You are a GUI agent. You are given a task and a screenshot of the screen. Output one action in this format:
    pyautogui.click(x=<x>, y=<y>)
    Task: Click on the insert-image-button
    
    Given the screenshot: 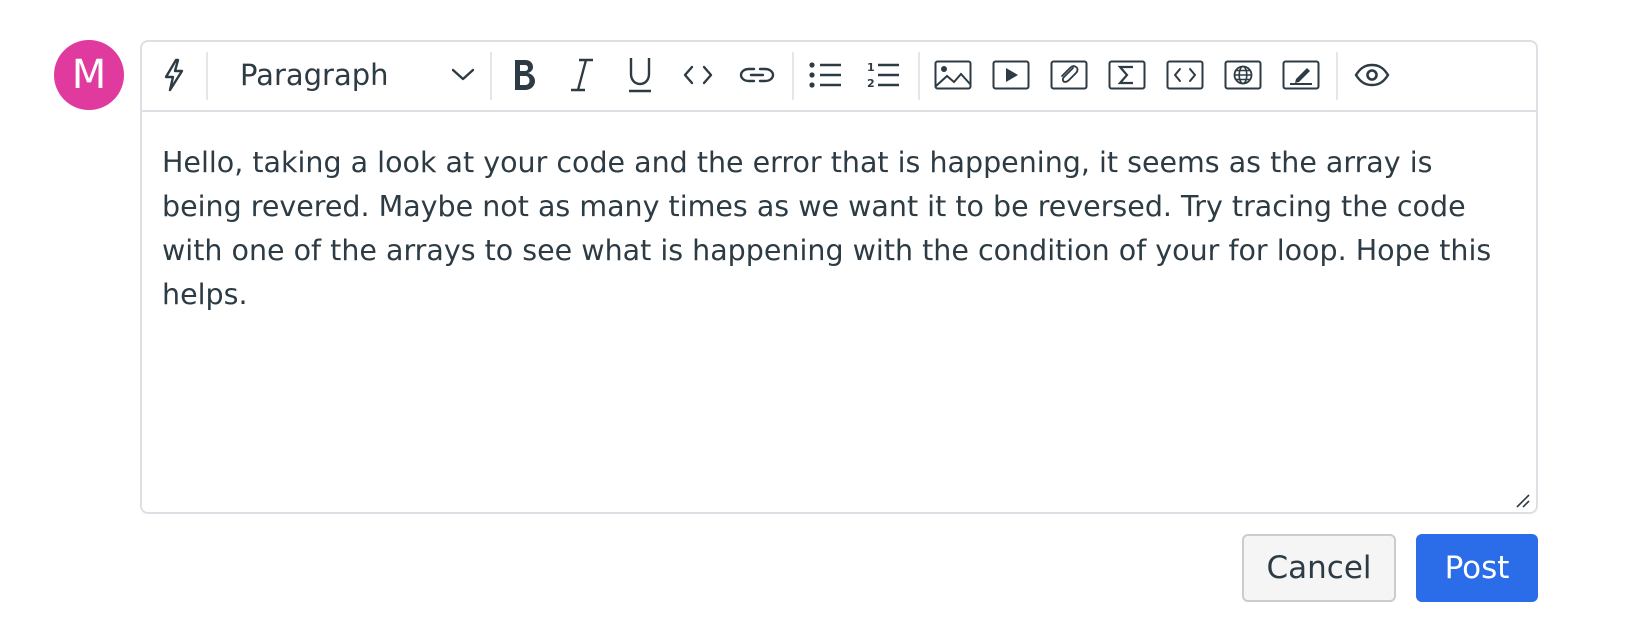 What is the action you would take?
    pyautogui.click(x=953, y=75)
    